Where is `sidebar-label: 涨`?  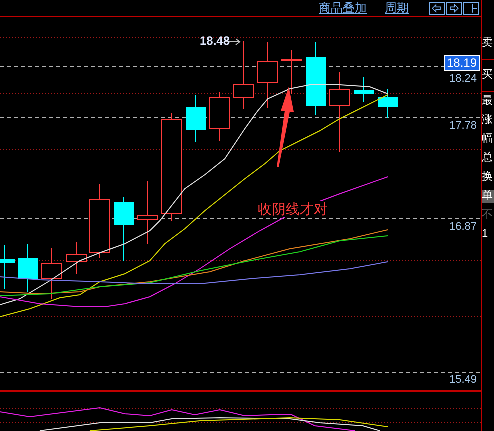
sidebar-label: 涨 is located at coordinates (488, 120).